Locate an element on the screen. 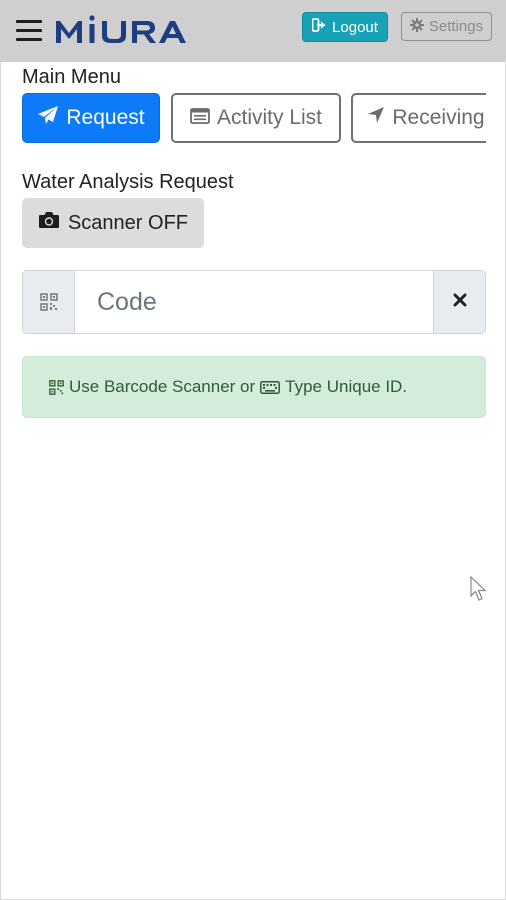 This screenshot has height=900, width=506. tab-receiving: Receiving is located at coordinates (418, 118).